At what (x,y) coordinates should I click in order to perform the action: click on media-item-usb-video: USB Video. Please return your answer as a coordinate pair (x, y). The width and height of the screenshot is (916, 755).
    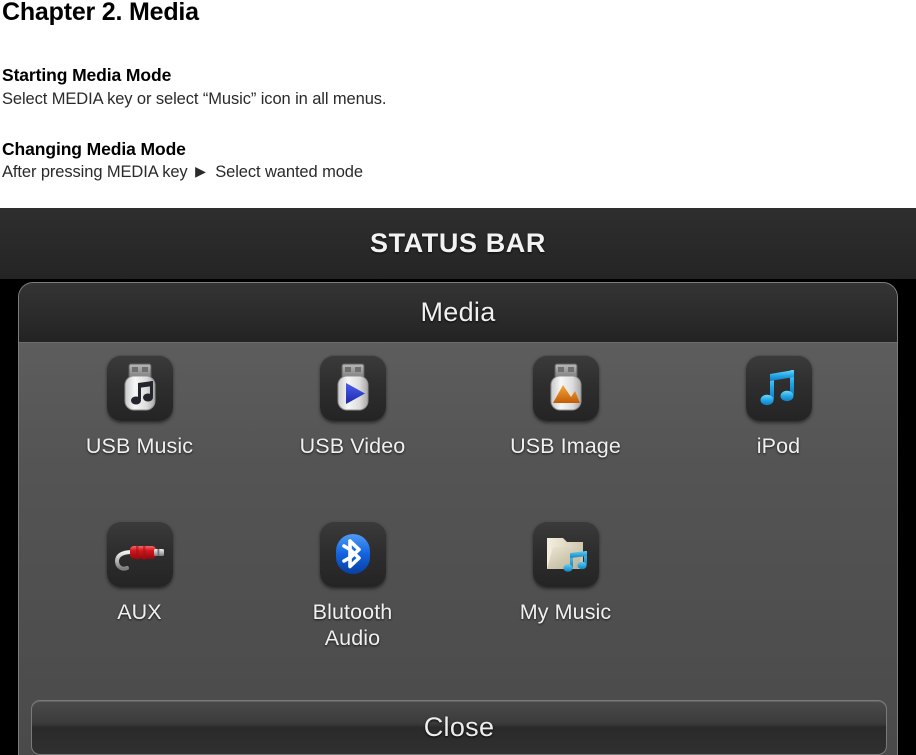
    Looking at the image, I should click on (352, 407).